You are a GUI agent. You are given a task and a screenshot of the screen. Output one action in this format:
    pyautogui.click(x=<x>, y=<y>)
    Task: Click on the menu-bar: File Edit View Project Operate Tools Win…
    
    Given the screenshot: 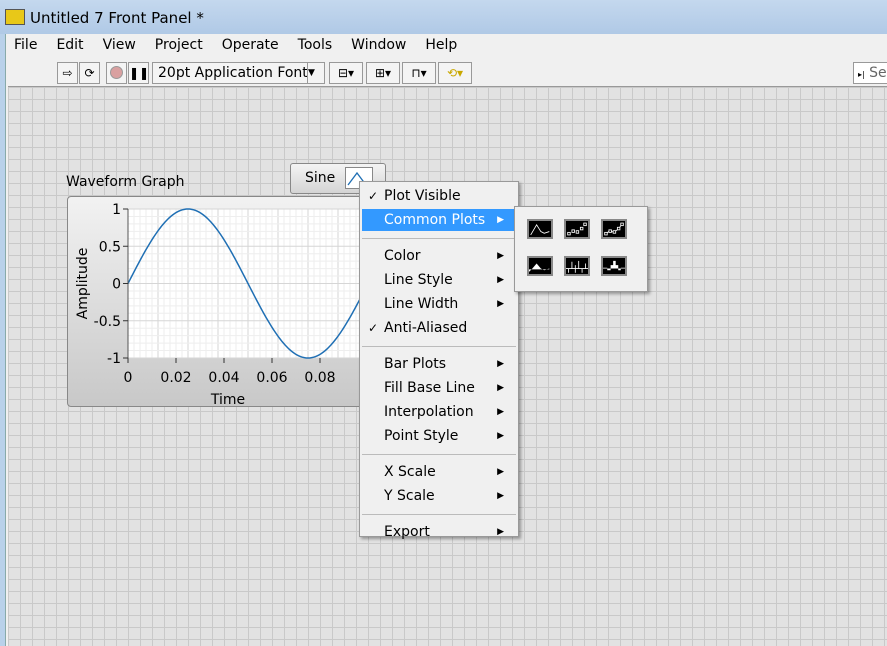 What is the action you would take?
    pyautogui.click(x=446, y=46)
    